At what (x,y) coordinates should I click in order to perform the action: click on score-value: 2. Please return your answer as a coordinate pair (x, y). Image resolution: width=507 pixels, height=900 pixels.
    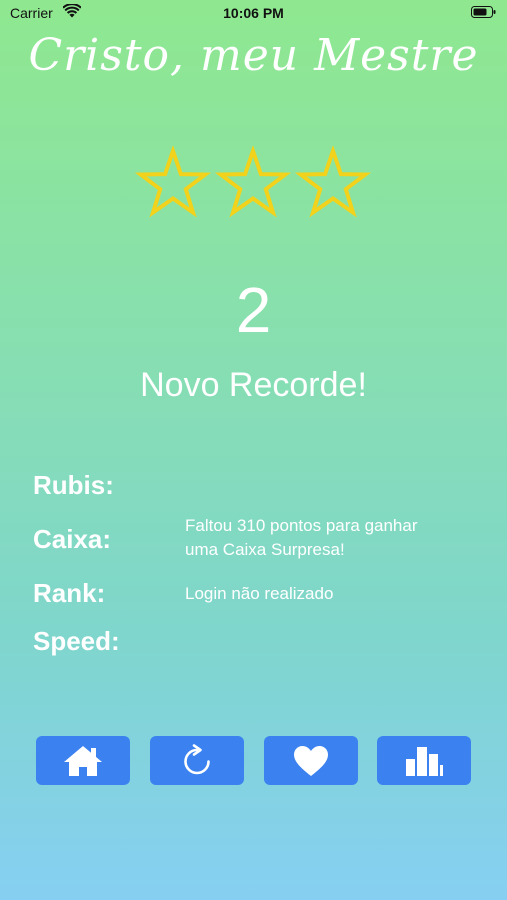
    Looking at the image, I should click on (253, 310).